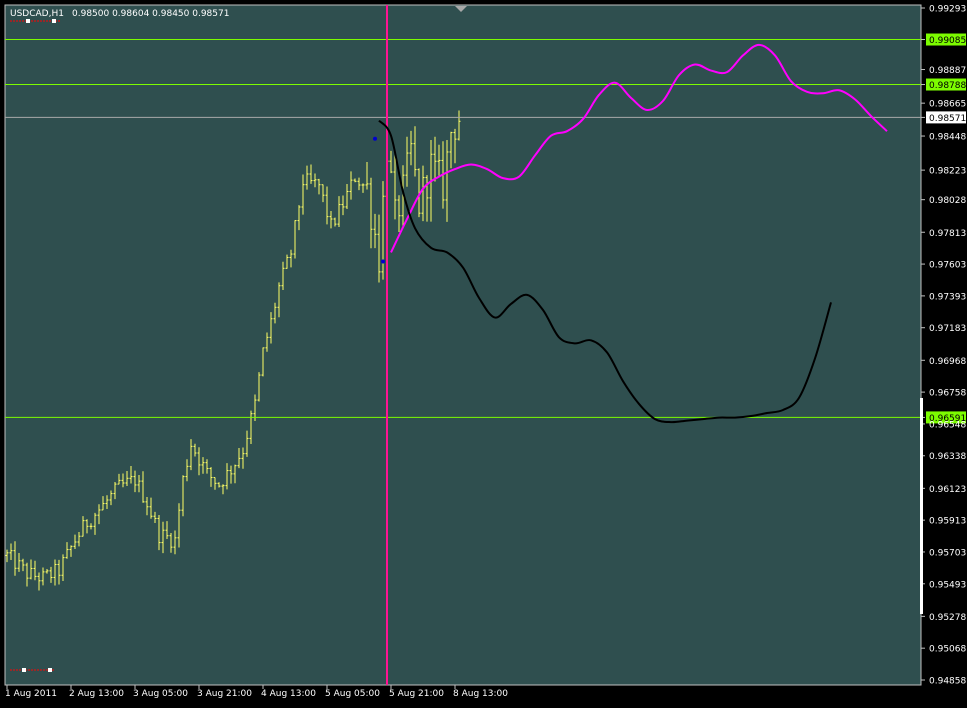 The height and width of the screenshot is (708, 967). I want to click on price-tag-label: 0.98571, so click(947, 119).